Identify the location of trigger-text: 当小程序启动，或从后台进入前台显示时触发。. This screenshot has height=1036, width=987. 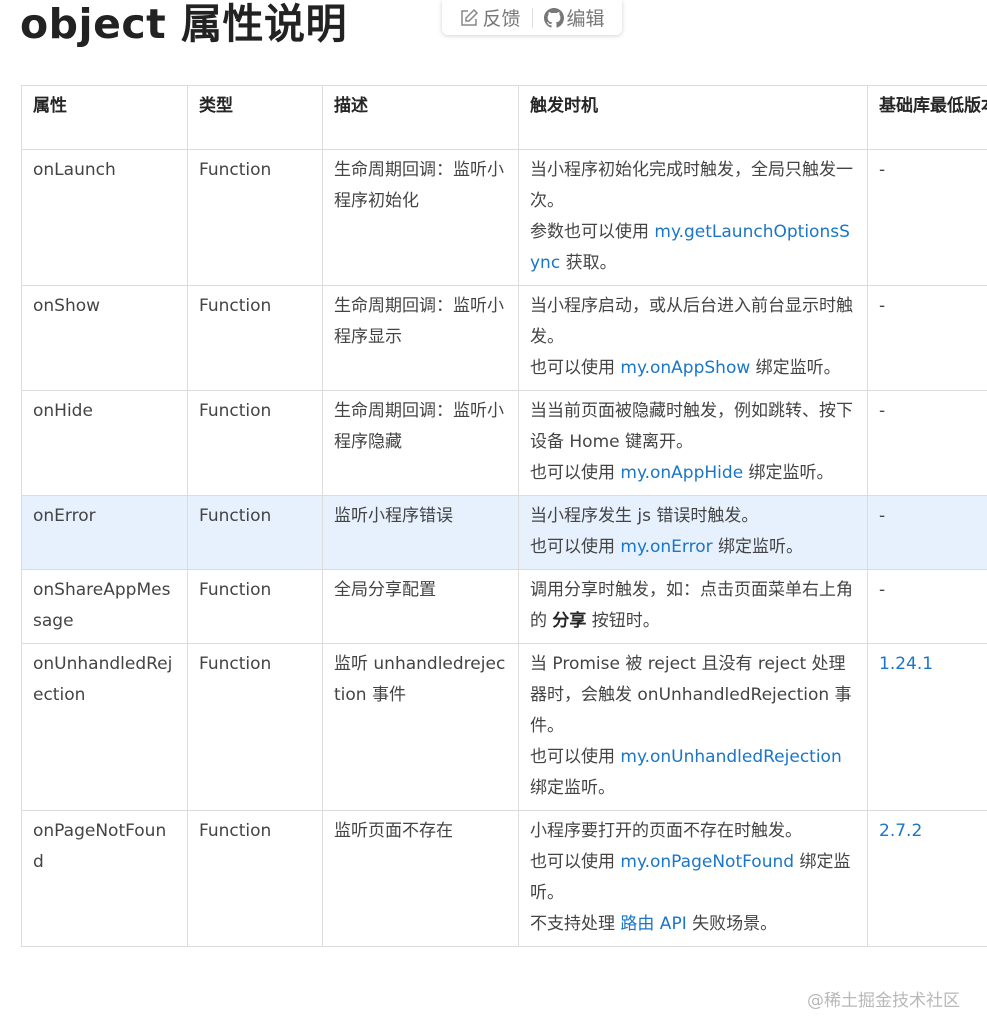
(691, 321).